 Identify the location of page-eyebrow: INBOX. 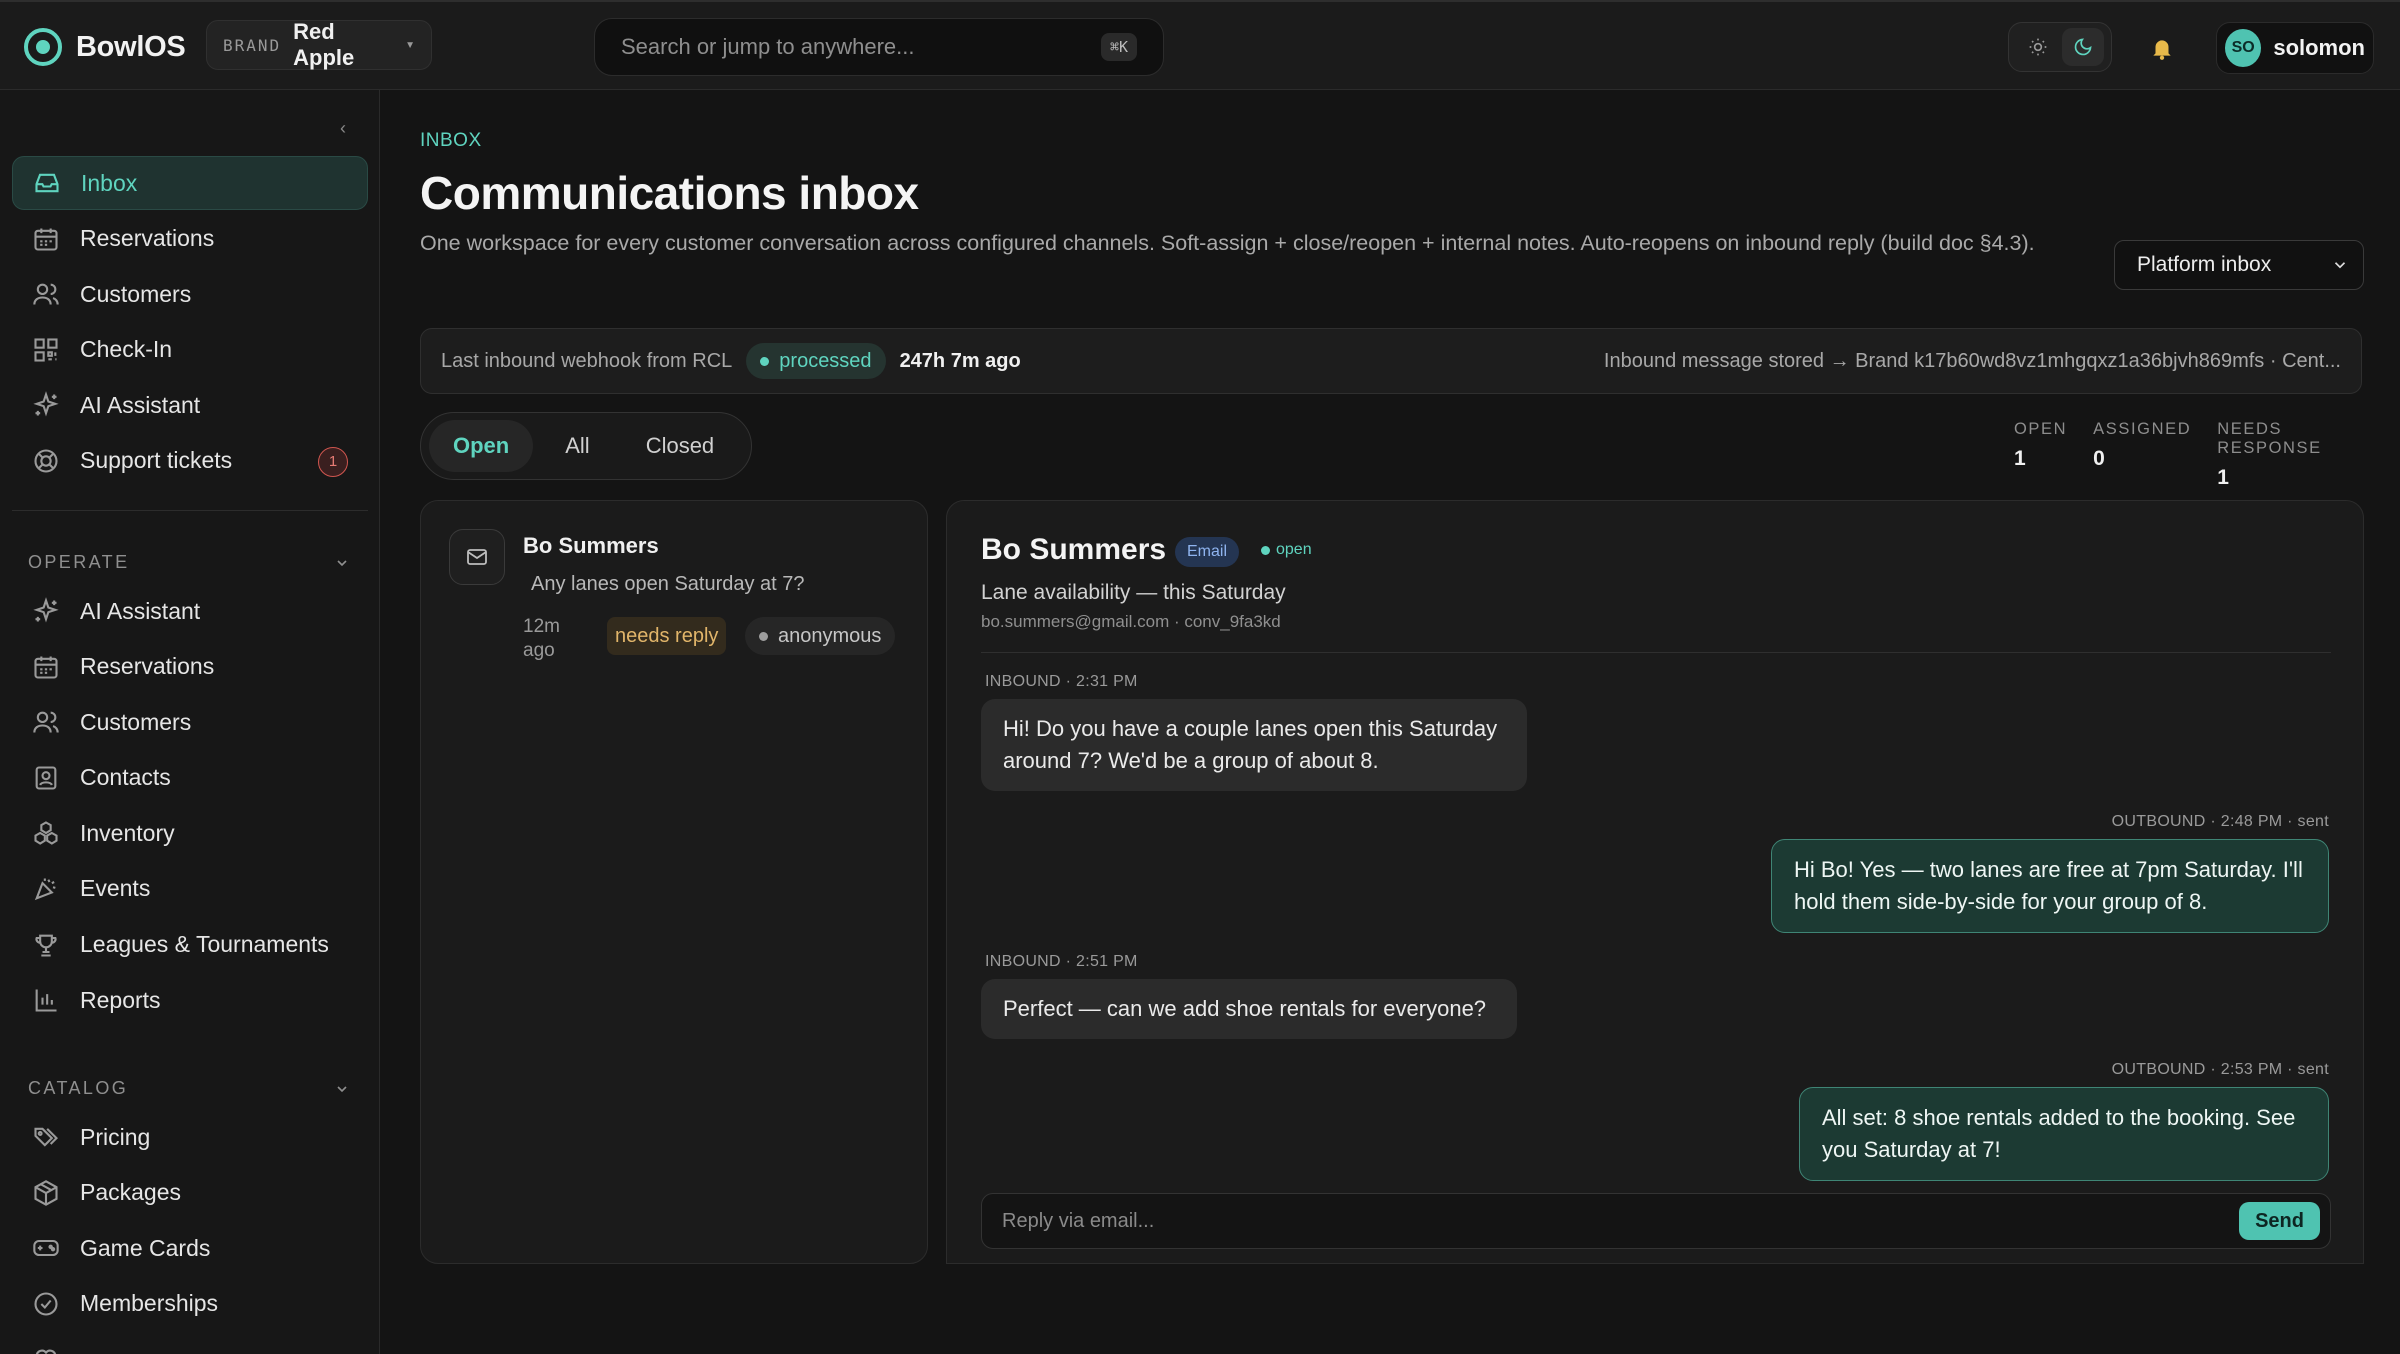
(451, 140).